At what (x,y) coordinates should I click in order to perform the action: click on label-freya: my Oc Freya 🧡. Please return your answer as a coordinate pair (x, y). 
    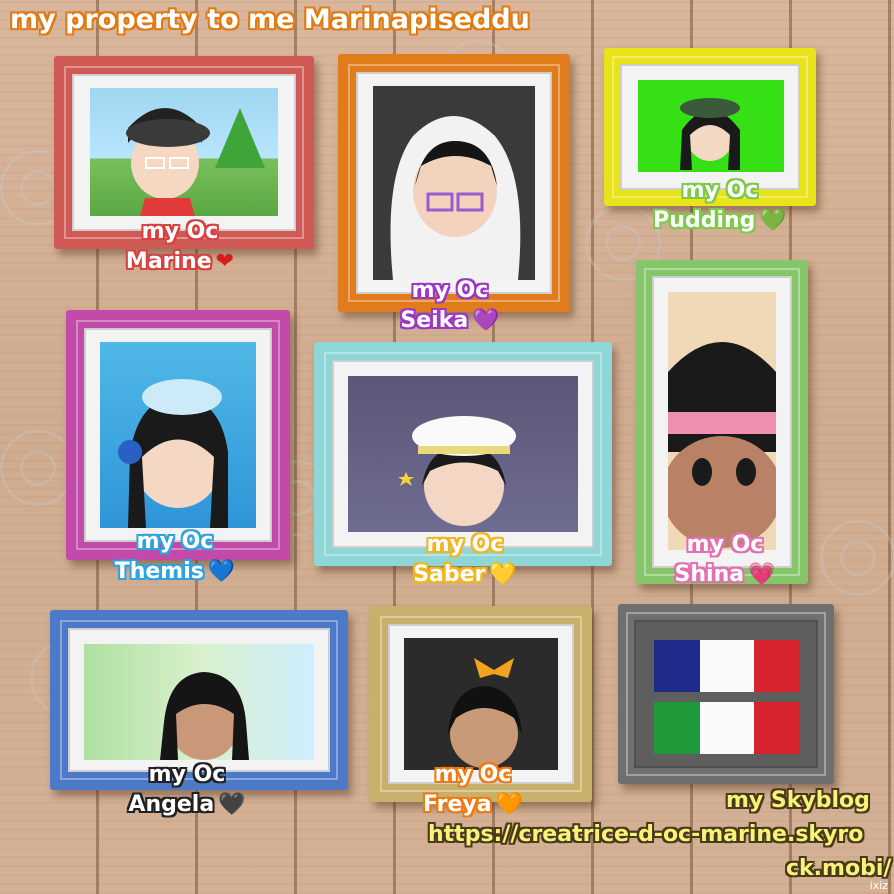
    Looking at the image, I should click on (473, 790).